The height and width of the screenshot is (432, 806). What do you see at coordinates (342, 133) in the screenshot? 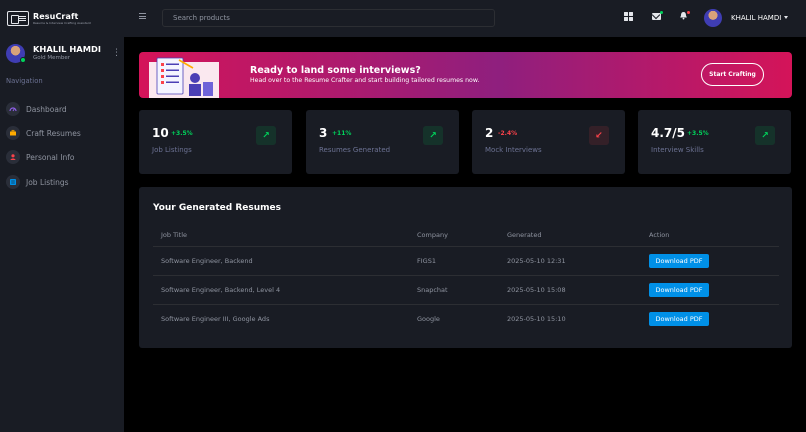
I see `stat-change: +11%` at bounding box center [342, 133].